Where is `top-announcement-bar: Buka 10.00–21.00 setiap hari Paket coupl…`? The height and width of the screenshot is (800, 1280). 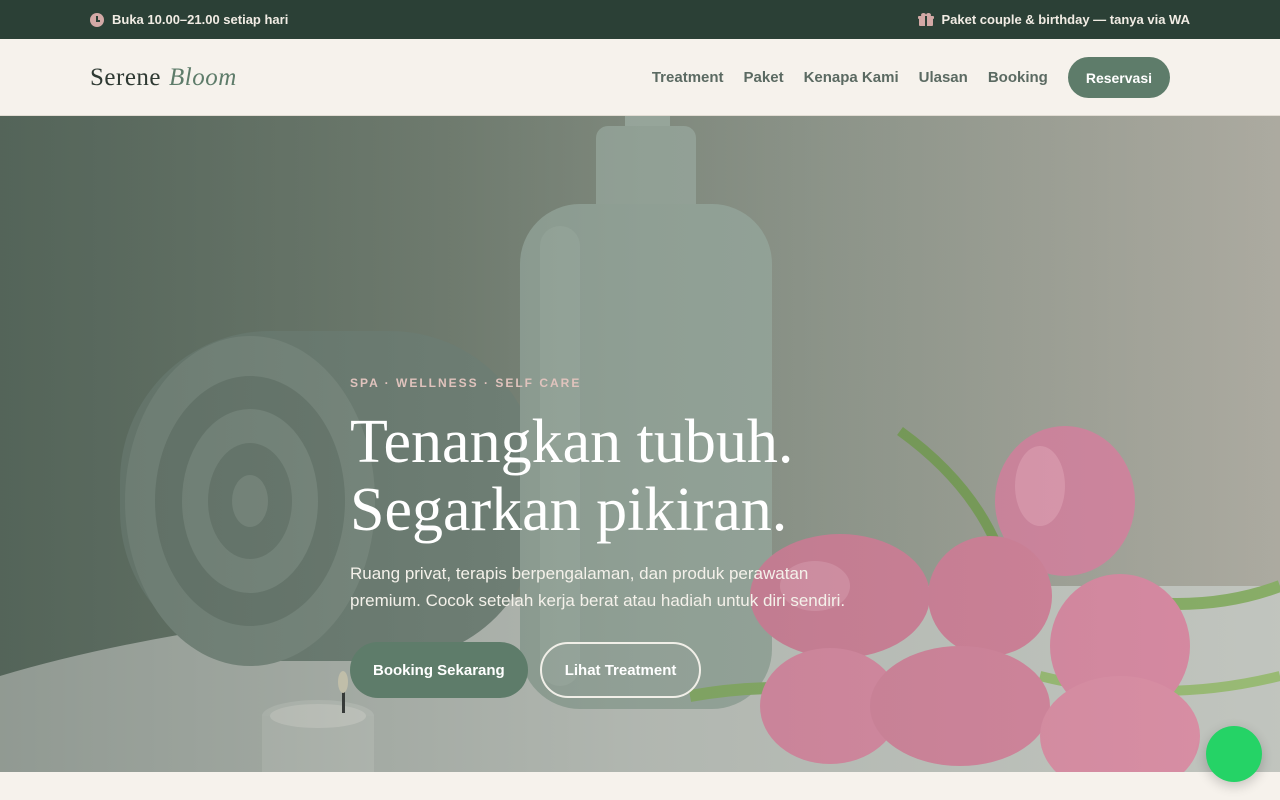
top-announcement-bar: Buka 10.00–21.00 setiap hari Paket coupl… is located at coordinates (640, 19).